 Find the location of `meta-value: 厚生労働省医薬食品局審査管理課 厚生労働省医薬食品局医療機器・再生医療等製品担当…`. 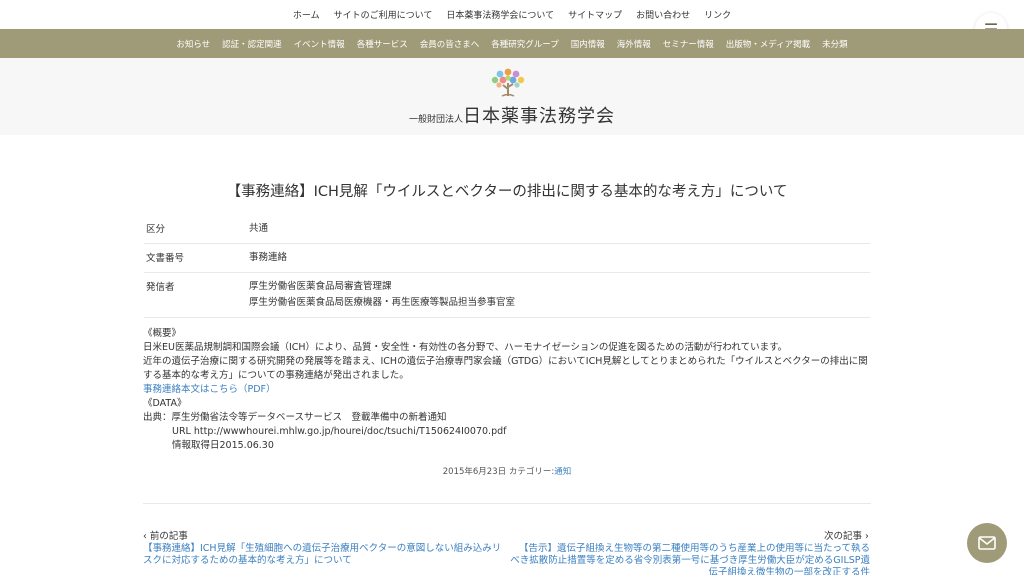

meta-value: 厚生労働省医薬食品局審査管理課 厚生労働省医薬食品局医療機器・再生医療等製品担当… is located at coordinates (382, 295).